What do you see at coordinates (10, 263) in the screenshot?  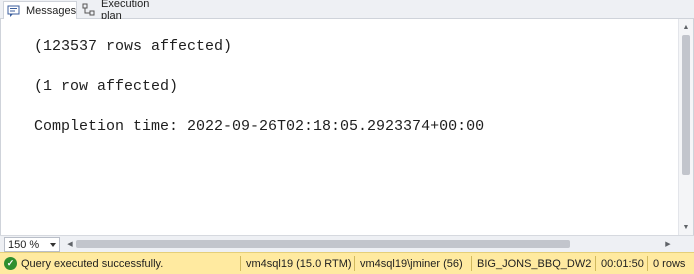 I see `success-check-icon: ✓` at bounding box center [10, 263].